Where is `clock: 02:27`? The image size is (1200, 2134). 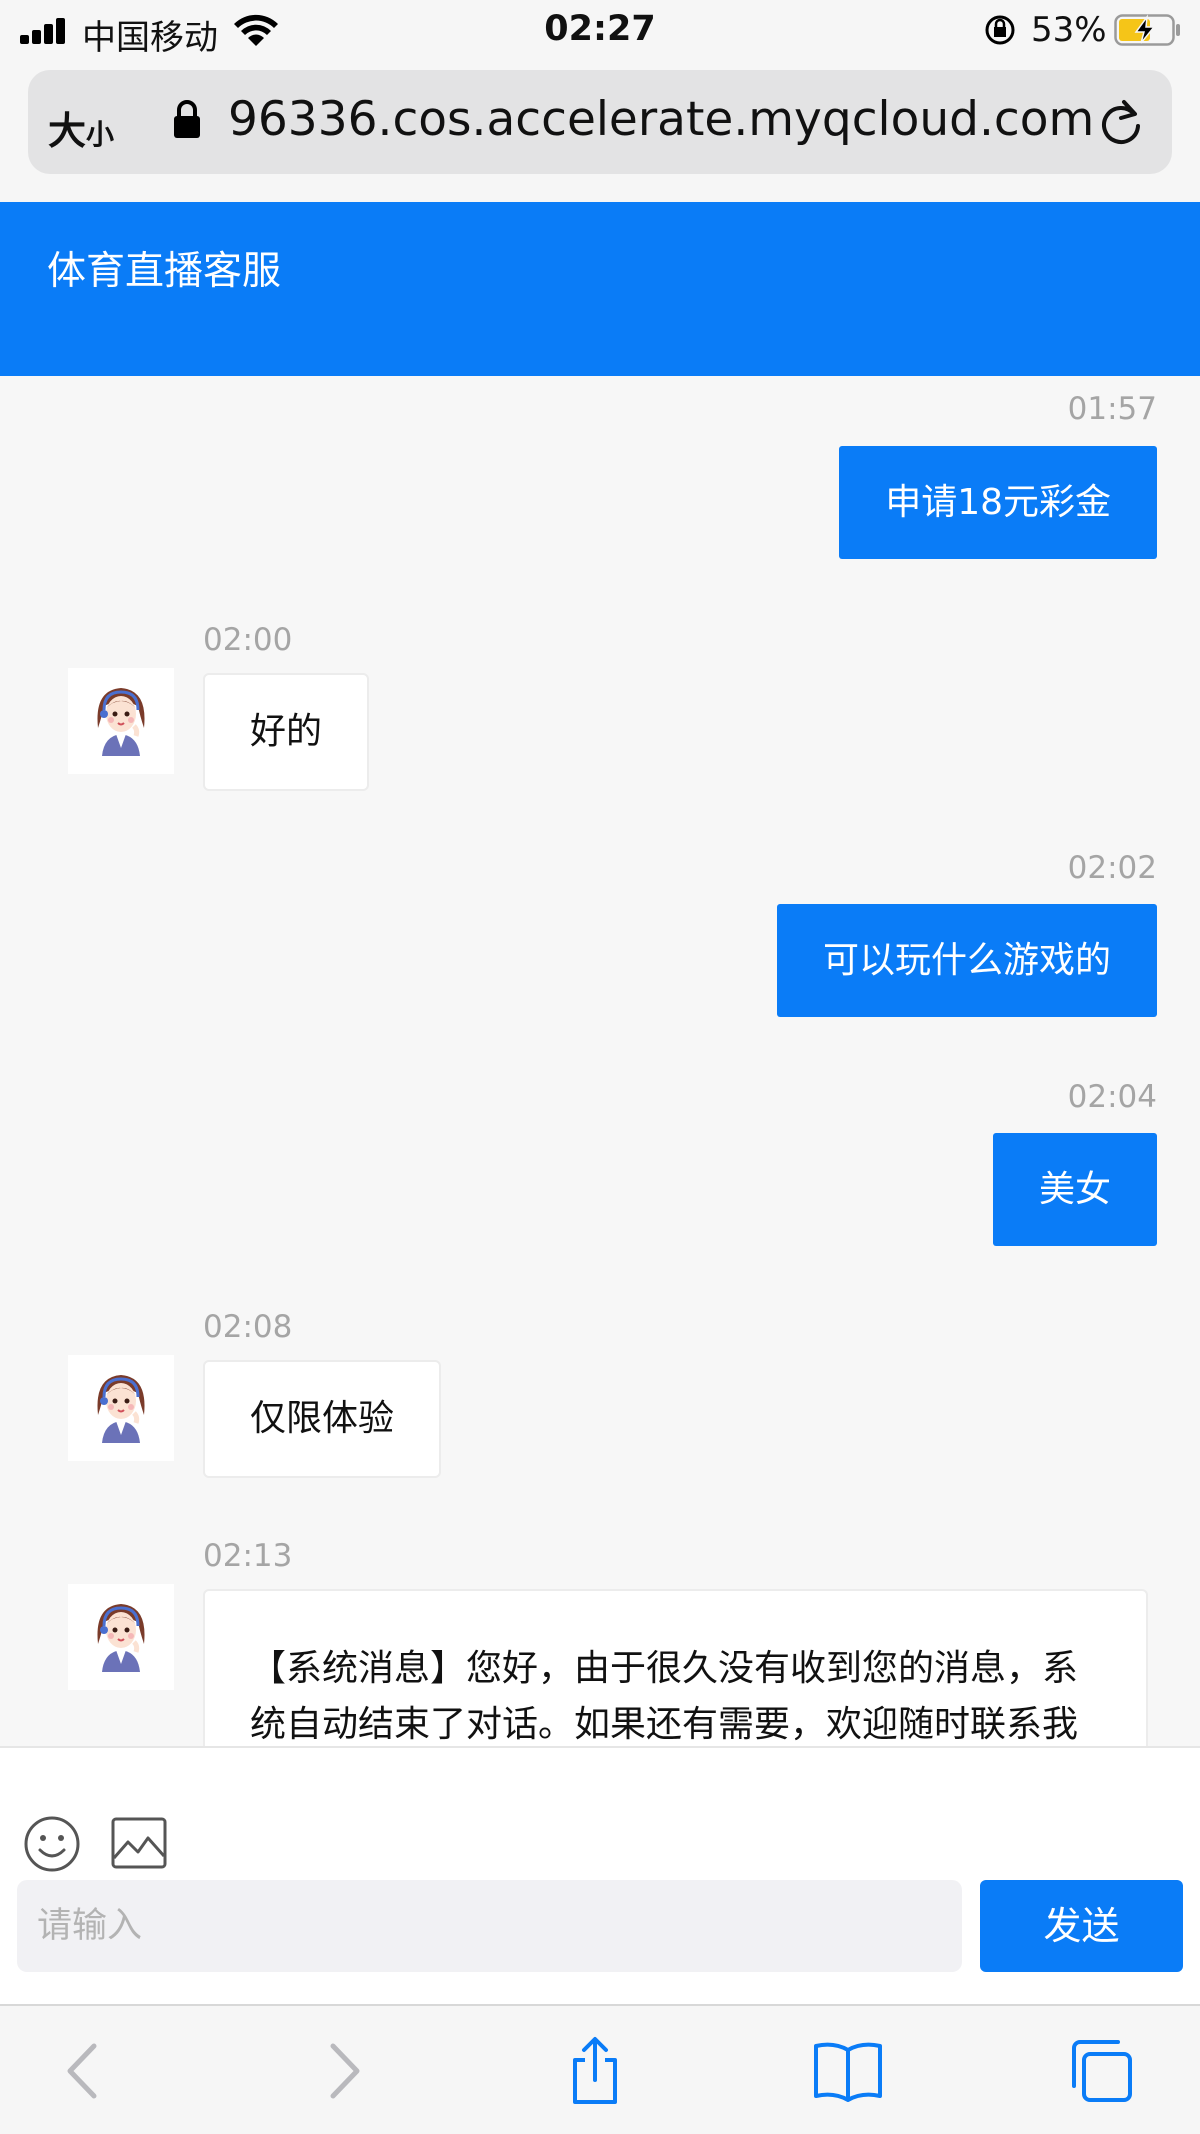 clock: 02:27 is located at coordinates (600, 29).